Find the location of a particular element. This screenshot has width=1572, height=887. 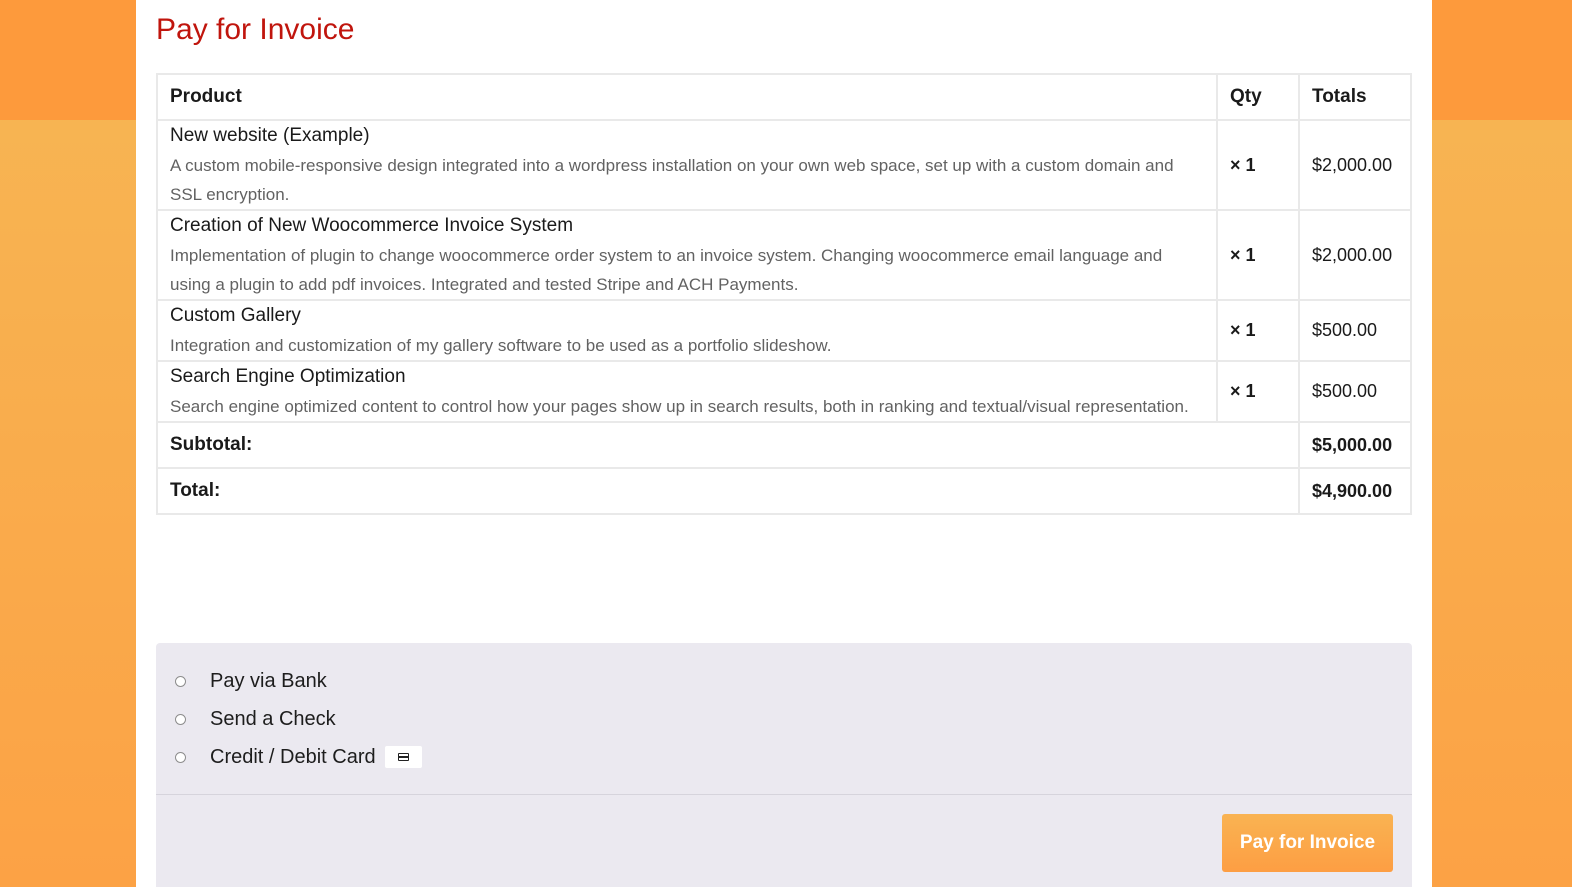

card-radio is located at coordinates (180, 757).